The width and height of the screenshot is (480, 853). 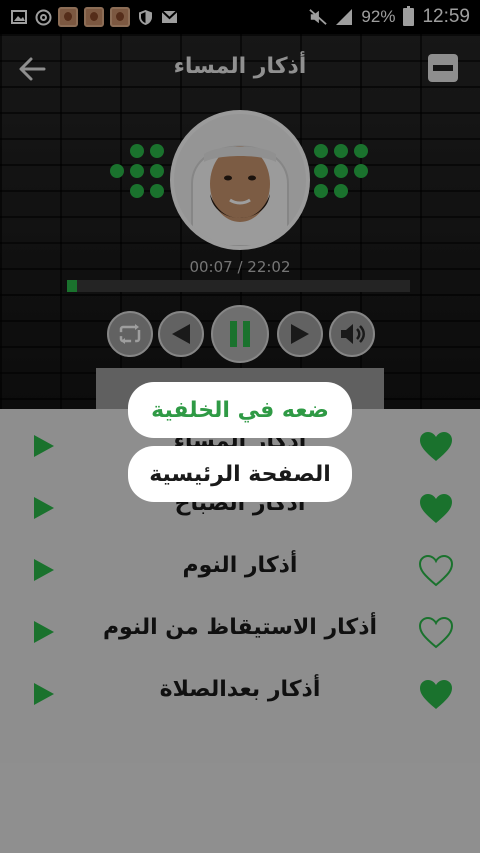 I want to click on equalizer-left, so click(x=137, y=171).